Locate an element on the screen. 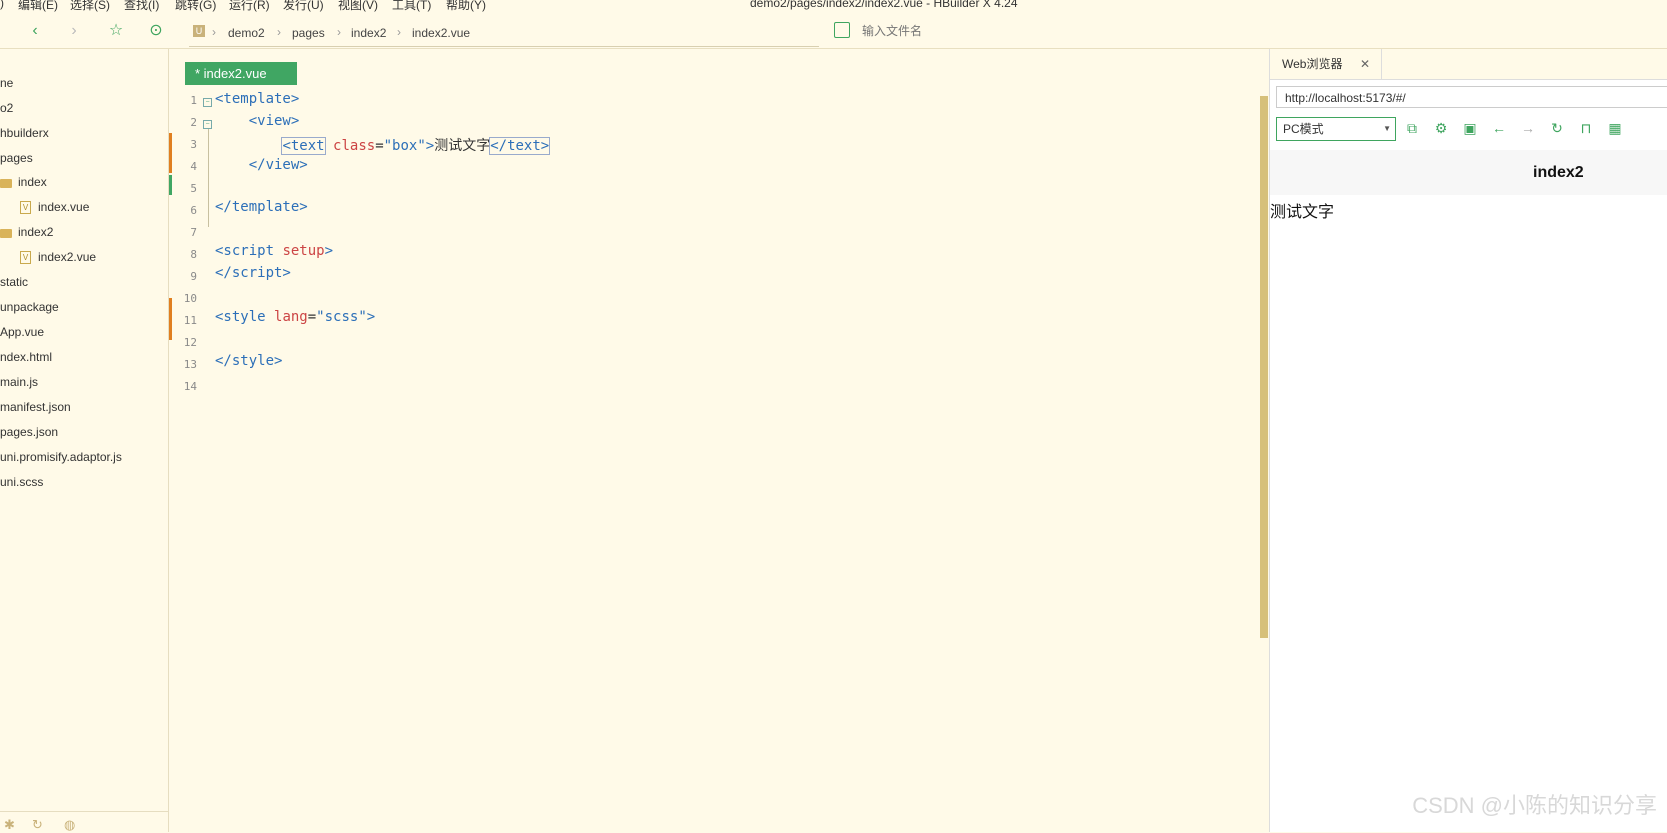 This screenshot has height=833, width=1667. line-number: 5 is located at coordinates (193, 188).